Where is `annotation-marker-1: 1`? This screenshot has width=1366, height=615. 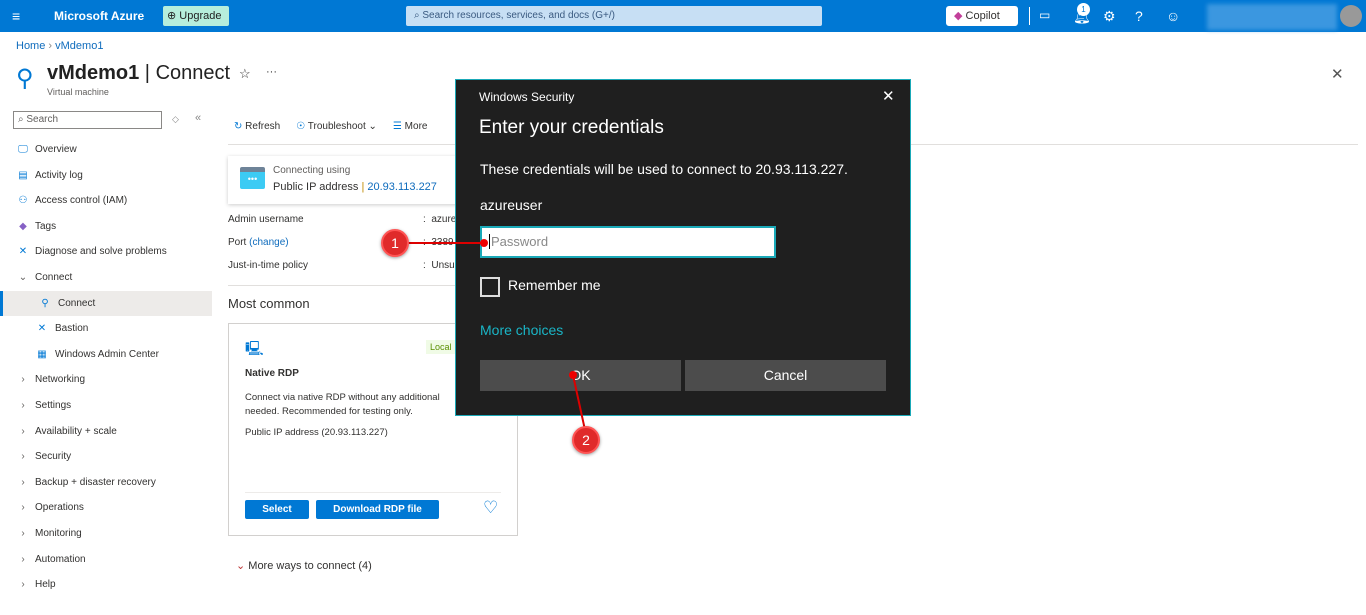
annotation-marker-1: 1 is located at coordinates (395, 243).